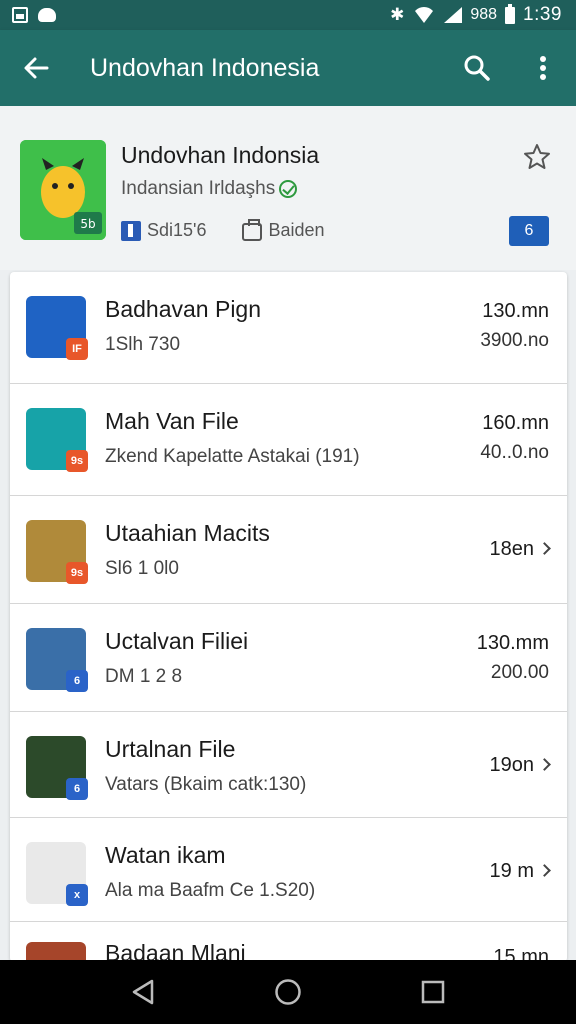 This screenshot has width=576, height=1024. What do you see at coordinates (288, 658) in the screenshot?
I see `list-row: 6 Uctalvan Filiei DM 1 2 8 130.mm 200.00` at bounding box center [288, 658].